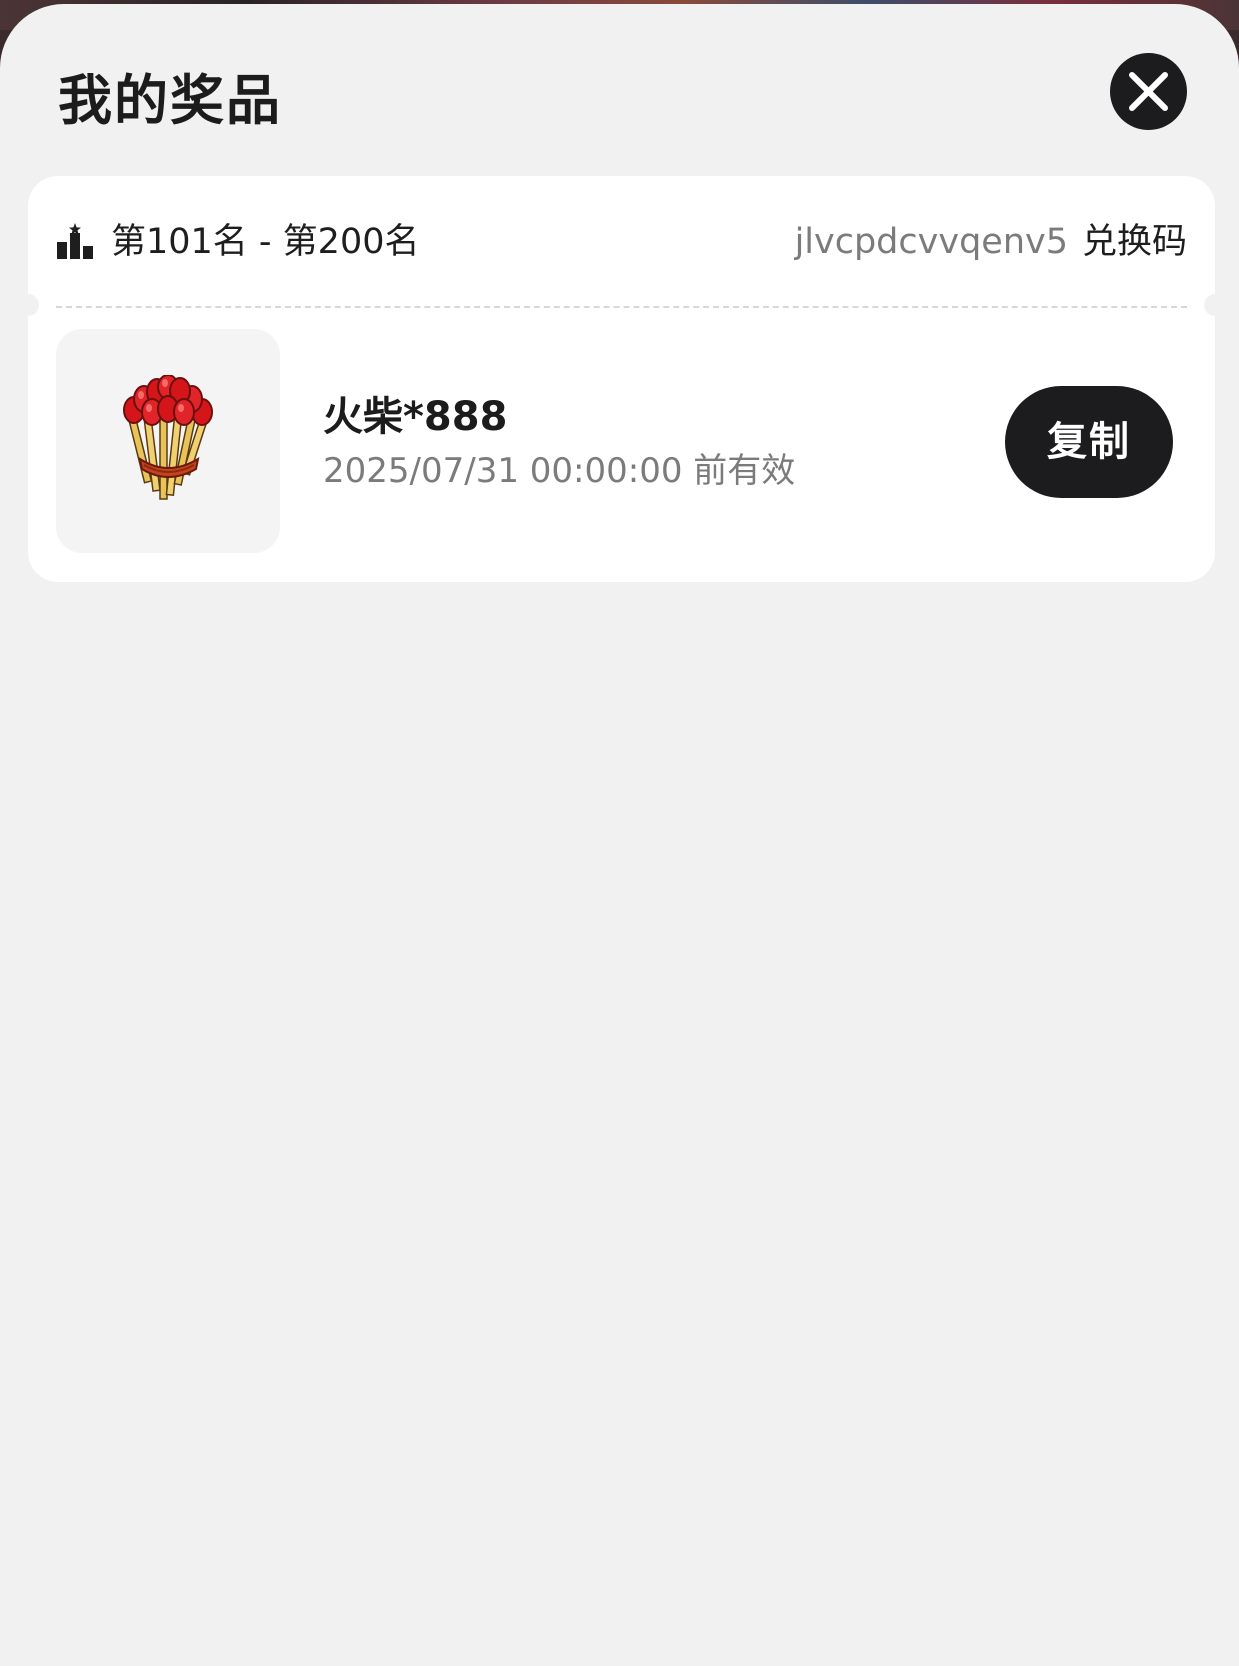 This screenshot has width=1239, height=1666. Describe the element at coordinates (415, 417) in the screenshot. I see `prize-name: 火柴*888` at that location.